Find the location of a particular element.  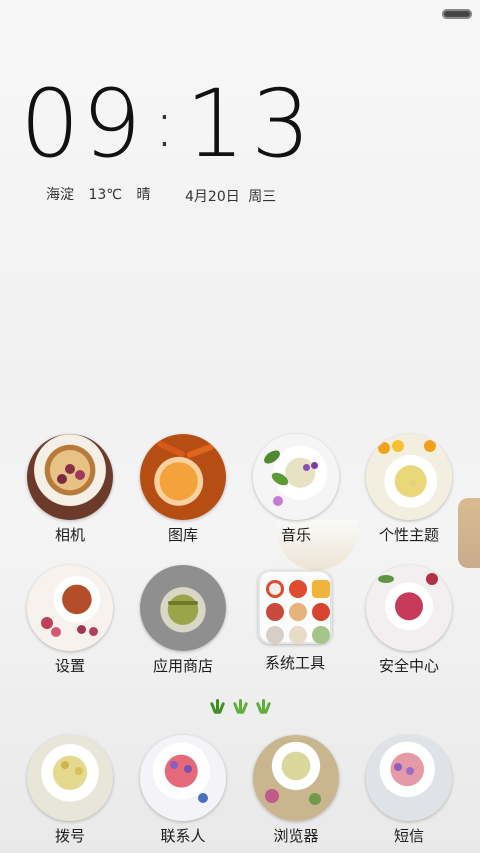

app-browser: 浏览器 is located at coordinates (296, 790).